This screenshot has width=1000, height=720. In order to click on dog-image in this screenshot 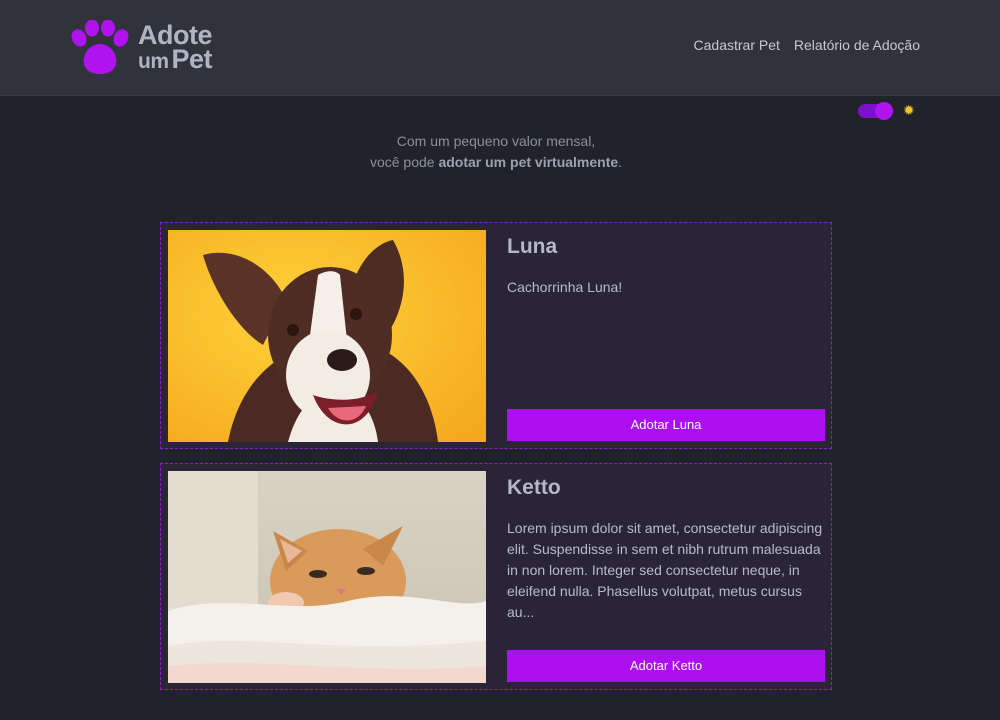, I will do `click(327, 336)`.